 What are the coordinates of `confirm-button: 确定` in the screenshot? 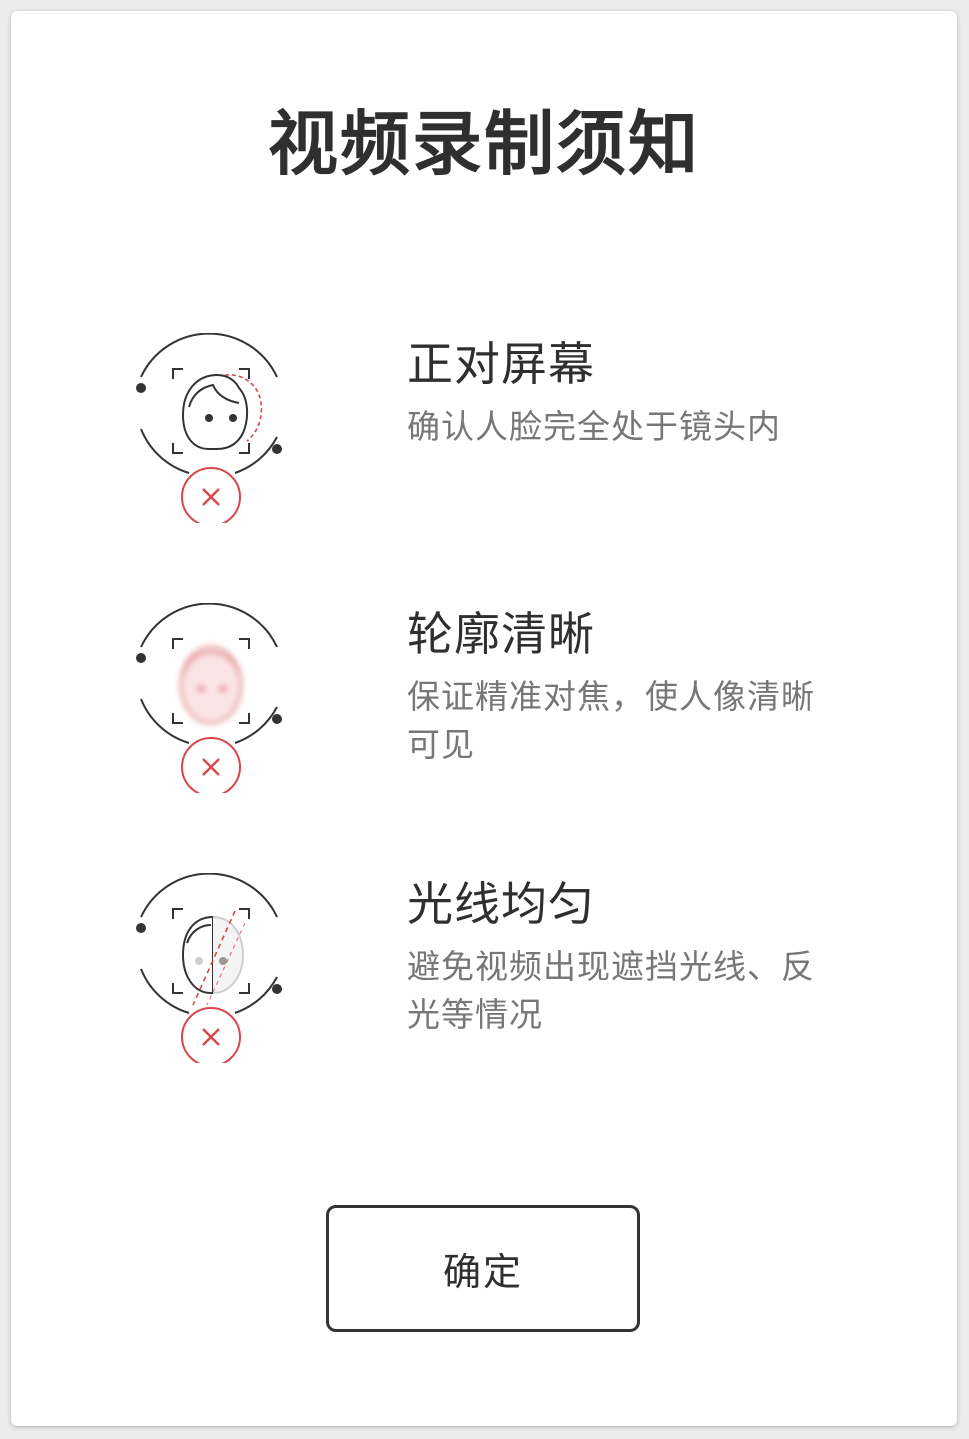 It's located at (483, 1268).